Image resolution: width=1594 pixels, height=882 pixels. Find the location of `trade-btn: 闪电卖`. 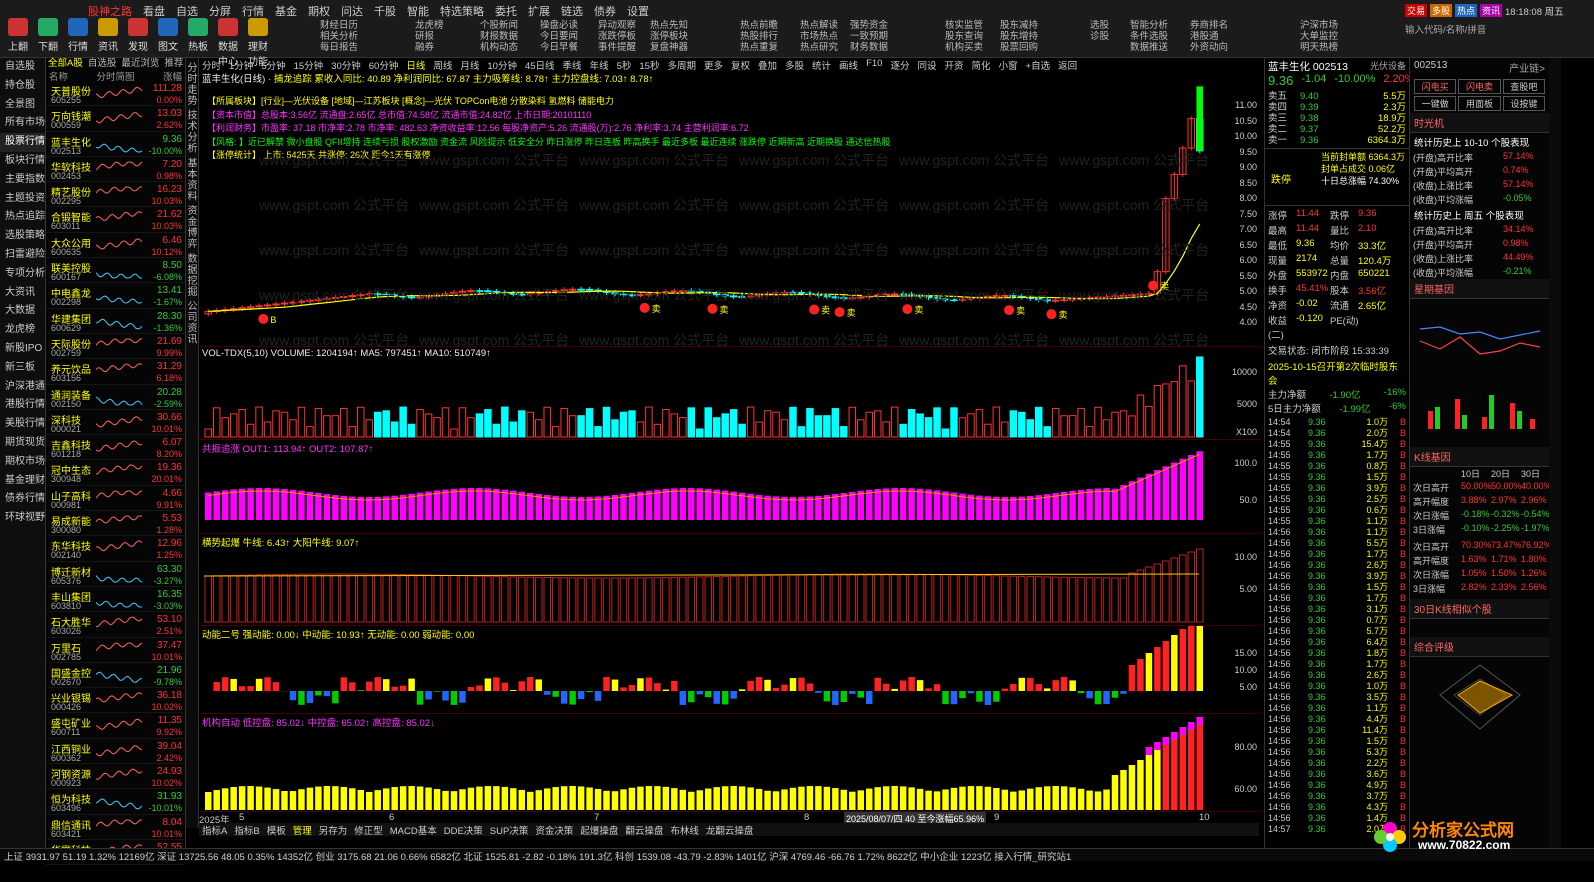

trade-btn: 闪电卖 is located at coordinates (1479, 86).